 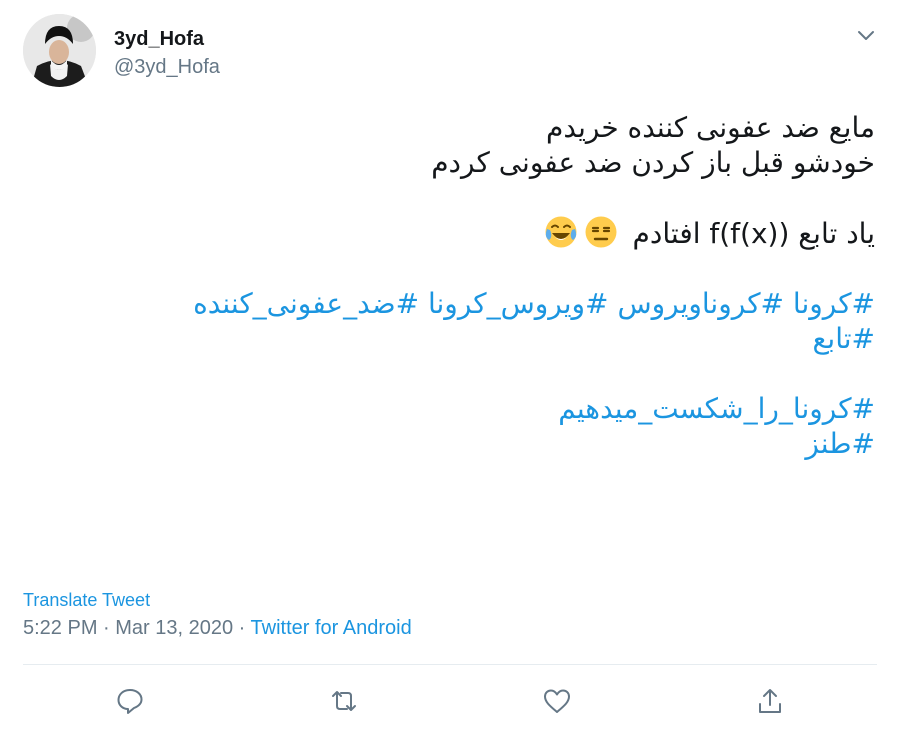 I want to click on tweet-source-link: Twitter for Android, so click(x=331, y=628).